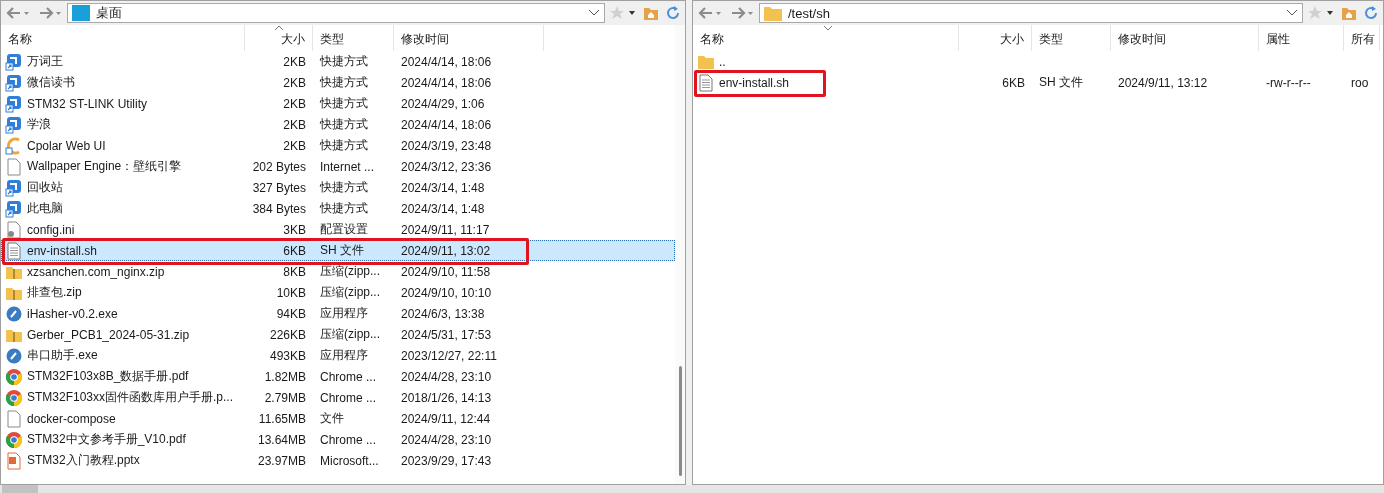  Describe the element at coordinates (338, 229) in the screenshot. I see `file-row: config.ini 3KB 配置设置 2024/9/11, 11:17` at that location.